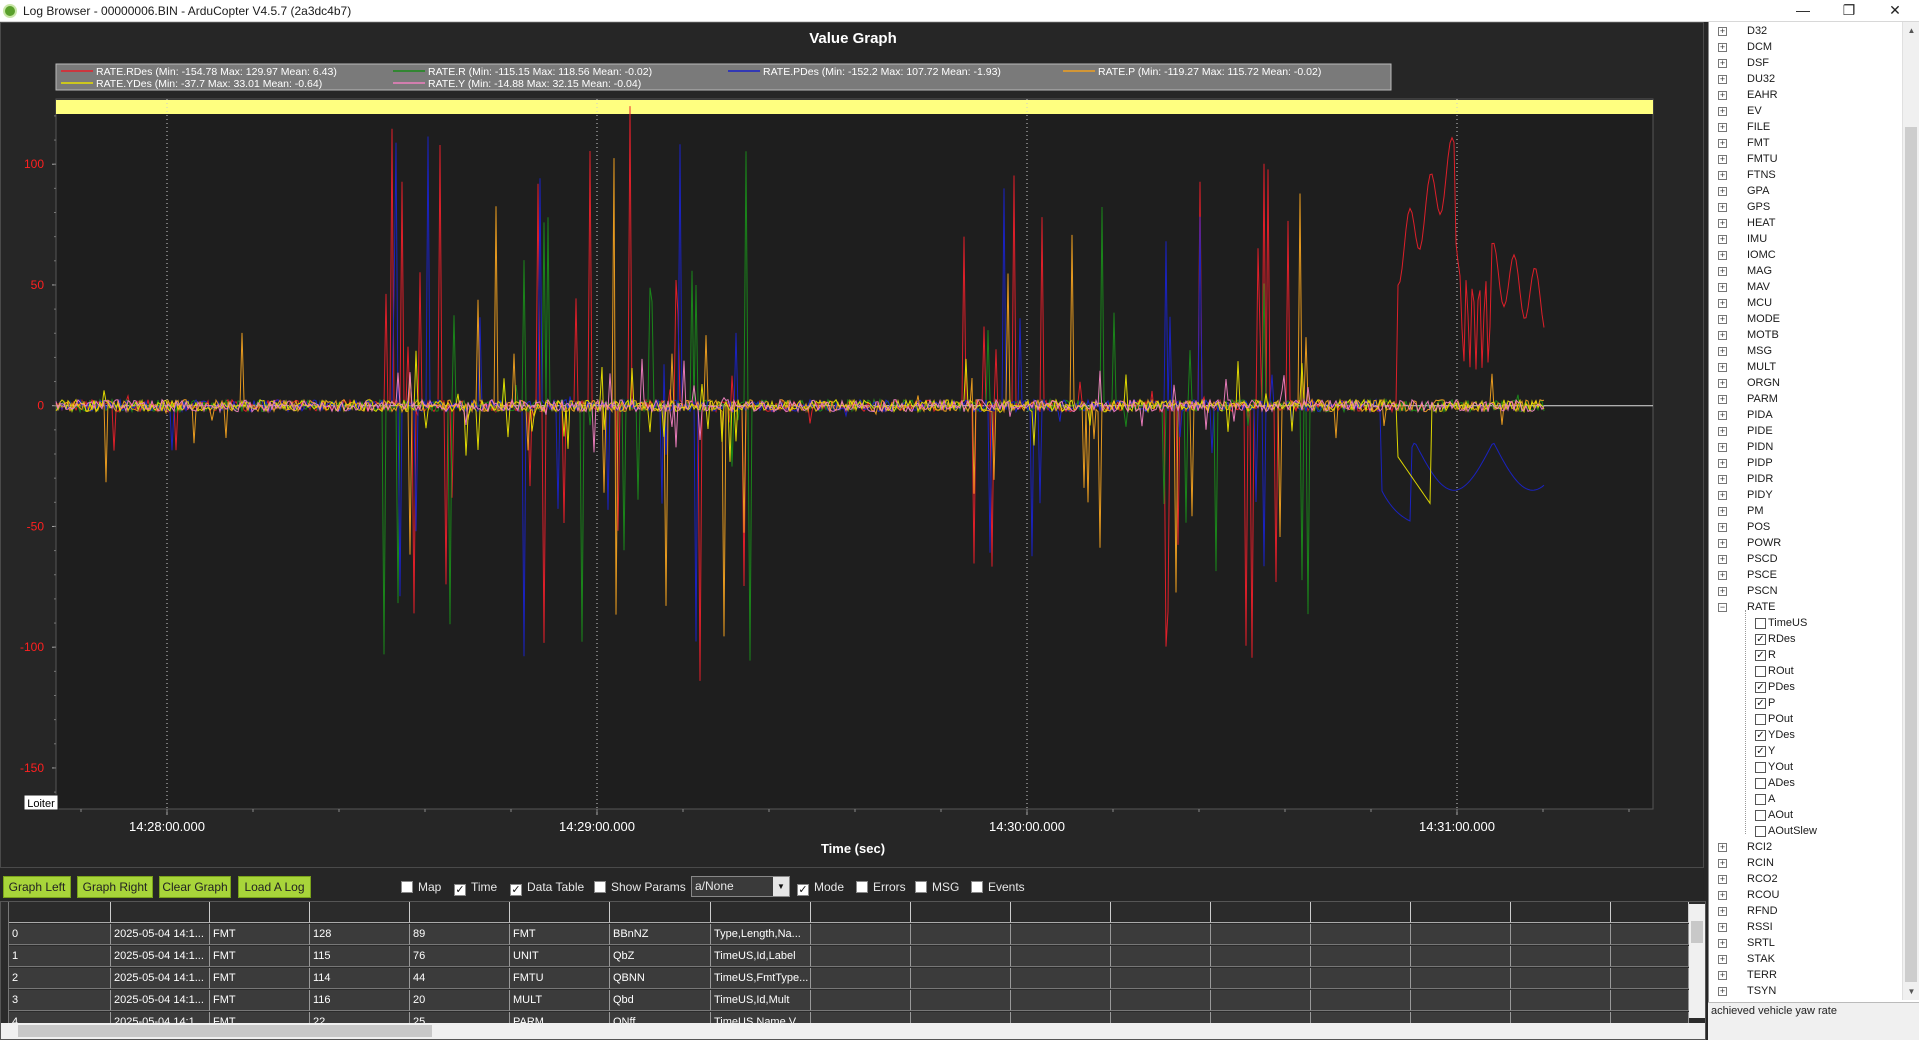 The height and width of the screenshot is (1040, 1919). Describe the element at coordinates (1804, 128) in the screenshot. I see `tree-node-file: + FILE` at that location.